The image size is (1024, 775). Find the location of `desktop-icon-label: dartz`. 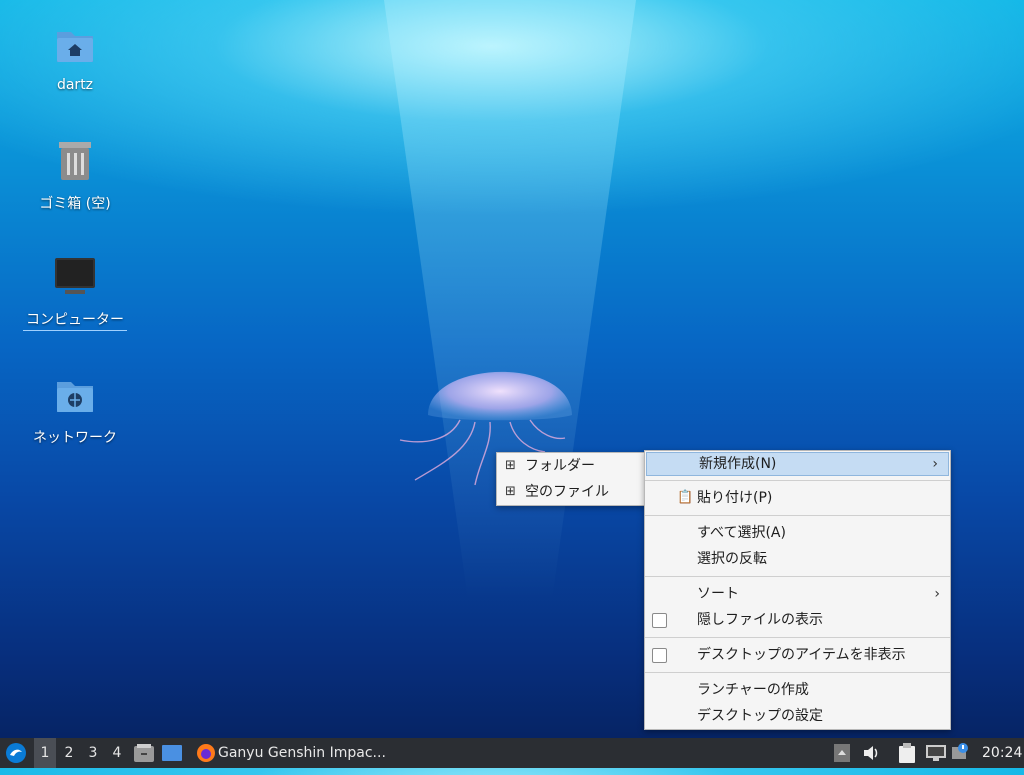

desktop-icon-label: dartz is located at coordinates (75, 85).